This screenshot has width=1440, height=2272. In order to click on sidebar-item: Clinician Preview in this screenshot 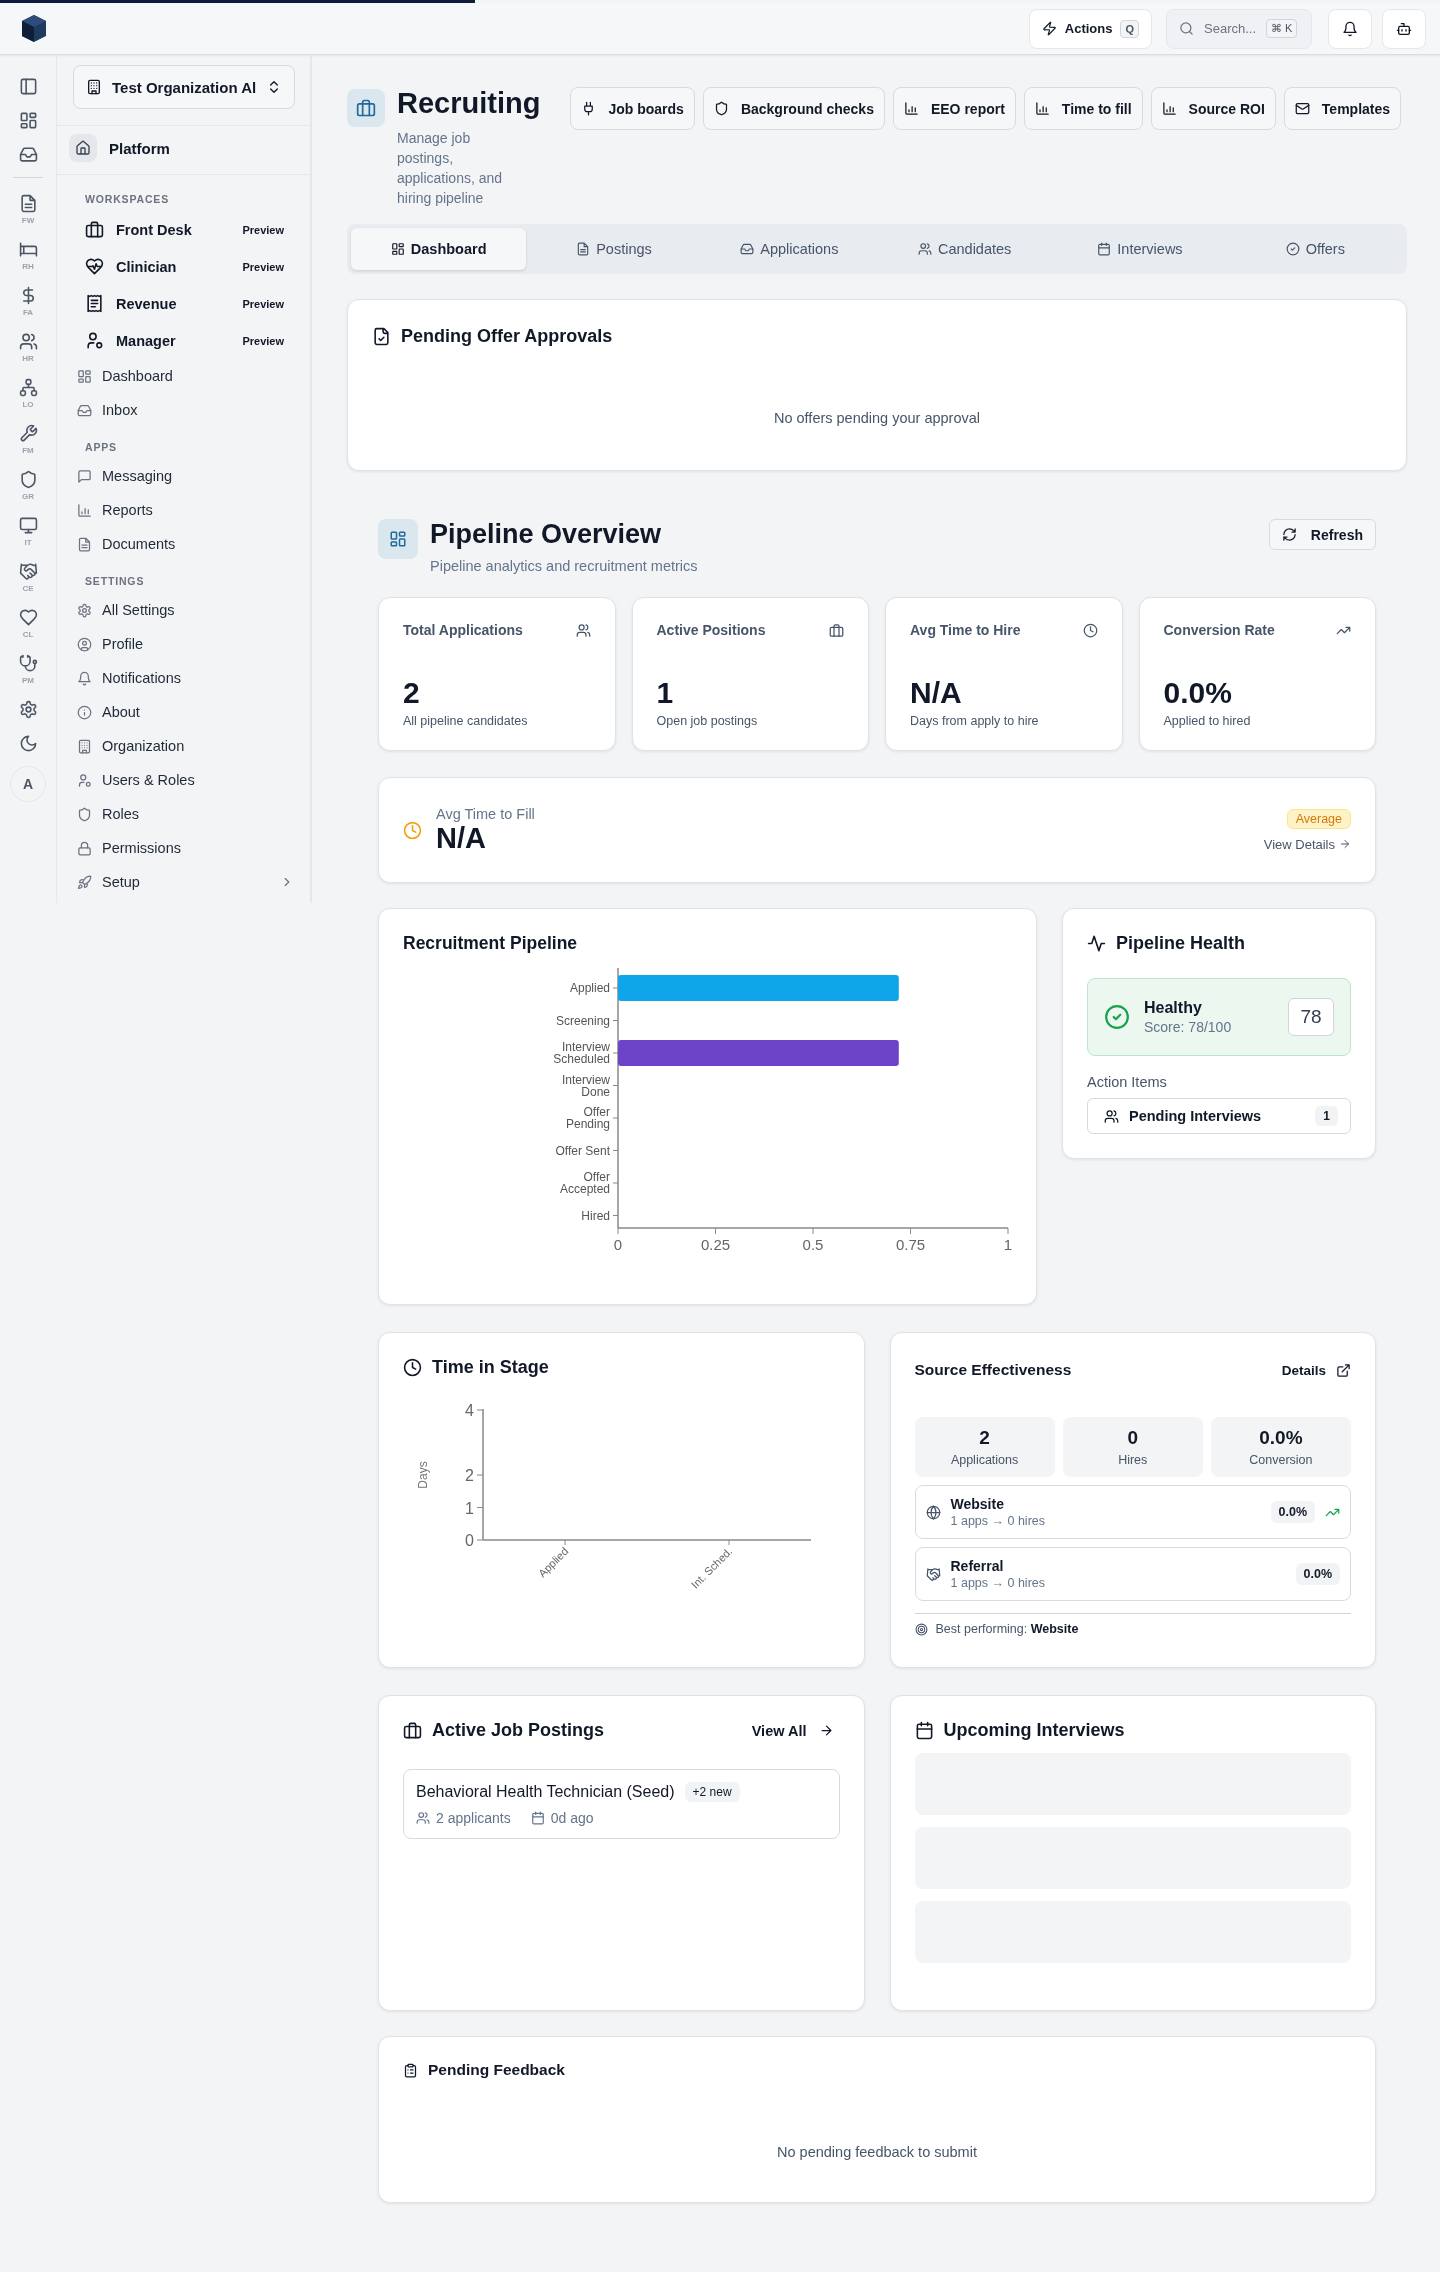, I will do `click(183, 266)`.